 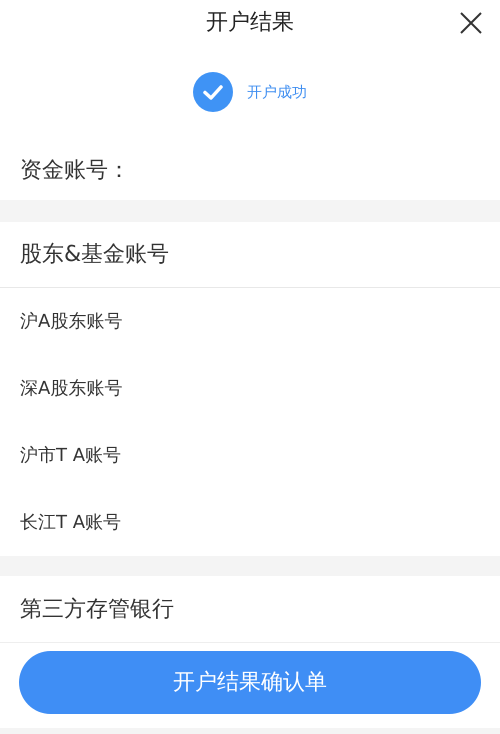 I want to click on account-label: 沪A股东账号, so click(x=71, y=322).